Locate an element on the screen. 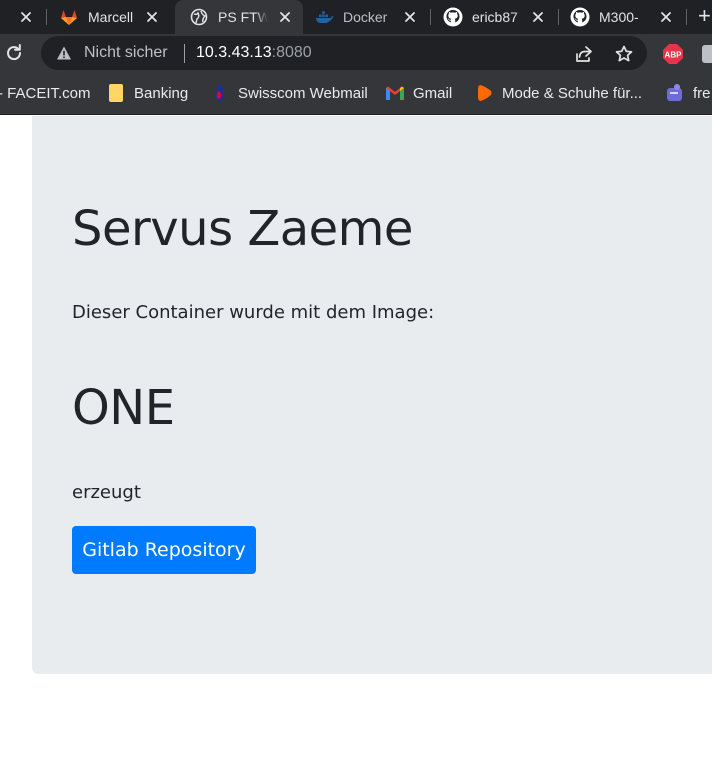 This screenshot has width=712, height=767. bookmark-swisscom: Swisscom Webmail is located at coordinates (289, 93).